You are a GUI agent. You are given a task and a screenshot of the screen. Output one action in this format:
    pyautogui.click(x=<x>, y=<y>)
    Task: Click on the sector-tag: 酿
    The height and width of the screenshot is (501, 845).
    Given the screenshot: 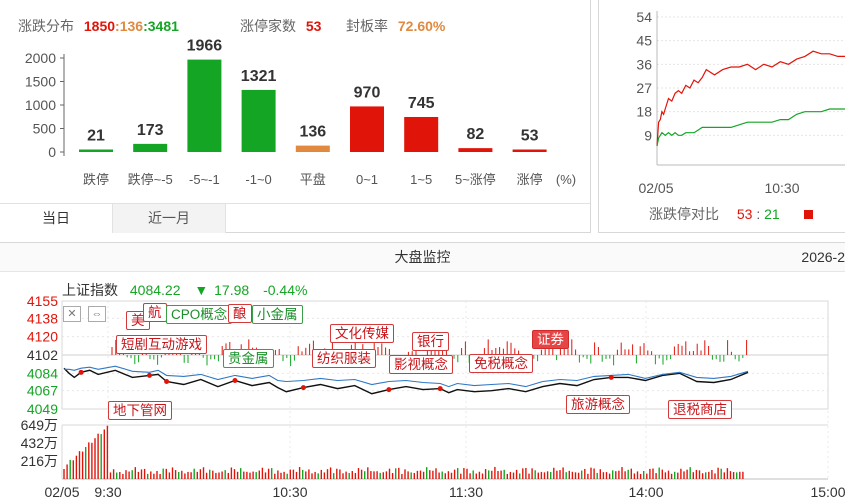 What is the action you would take?
    pyautogui.click(x=240, y=313)
    